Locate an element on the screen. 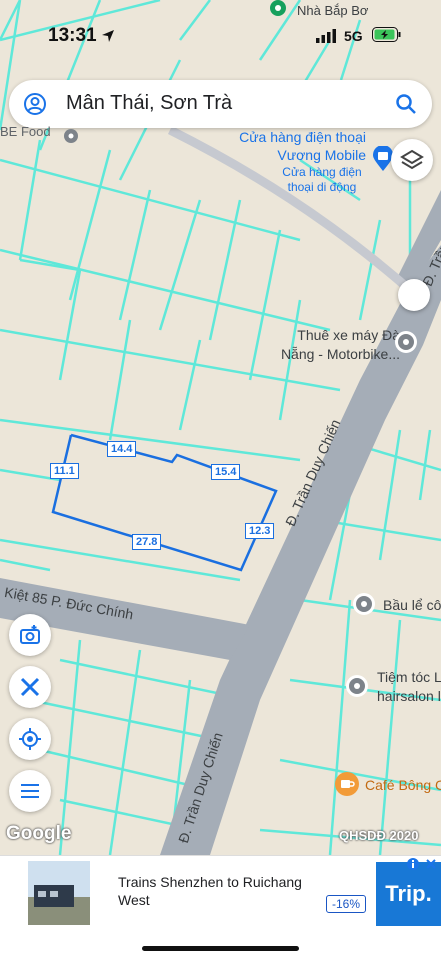 Image resolution: width=441 pixels, height=960 pixels. status-time: 13:31 is located at coordinates (72, 35).